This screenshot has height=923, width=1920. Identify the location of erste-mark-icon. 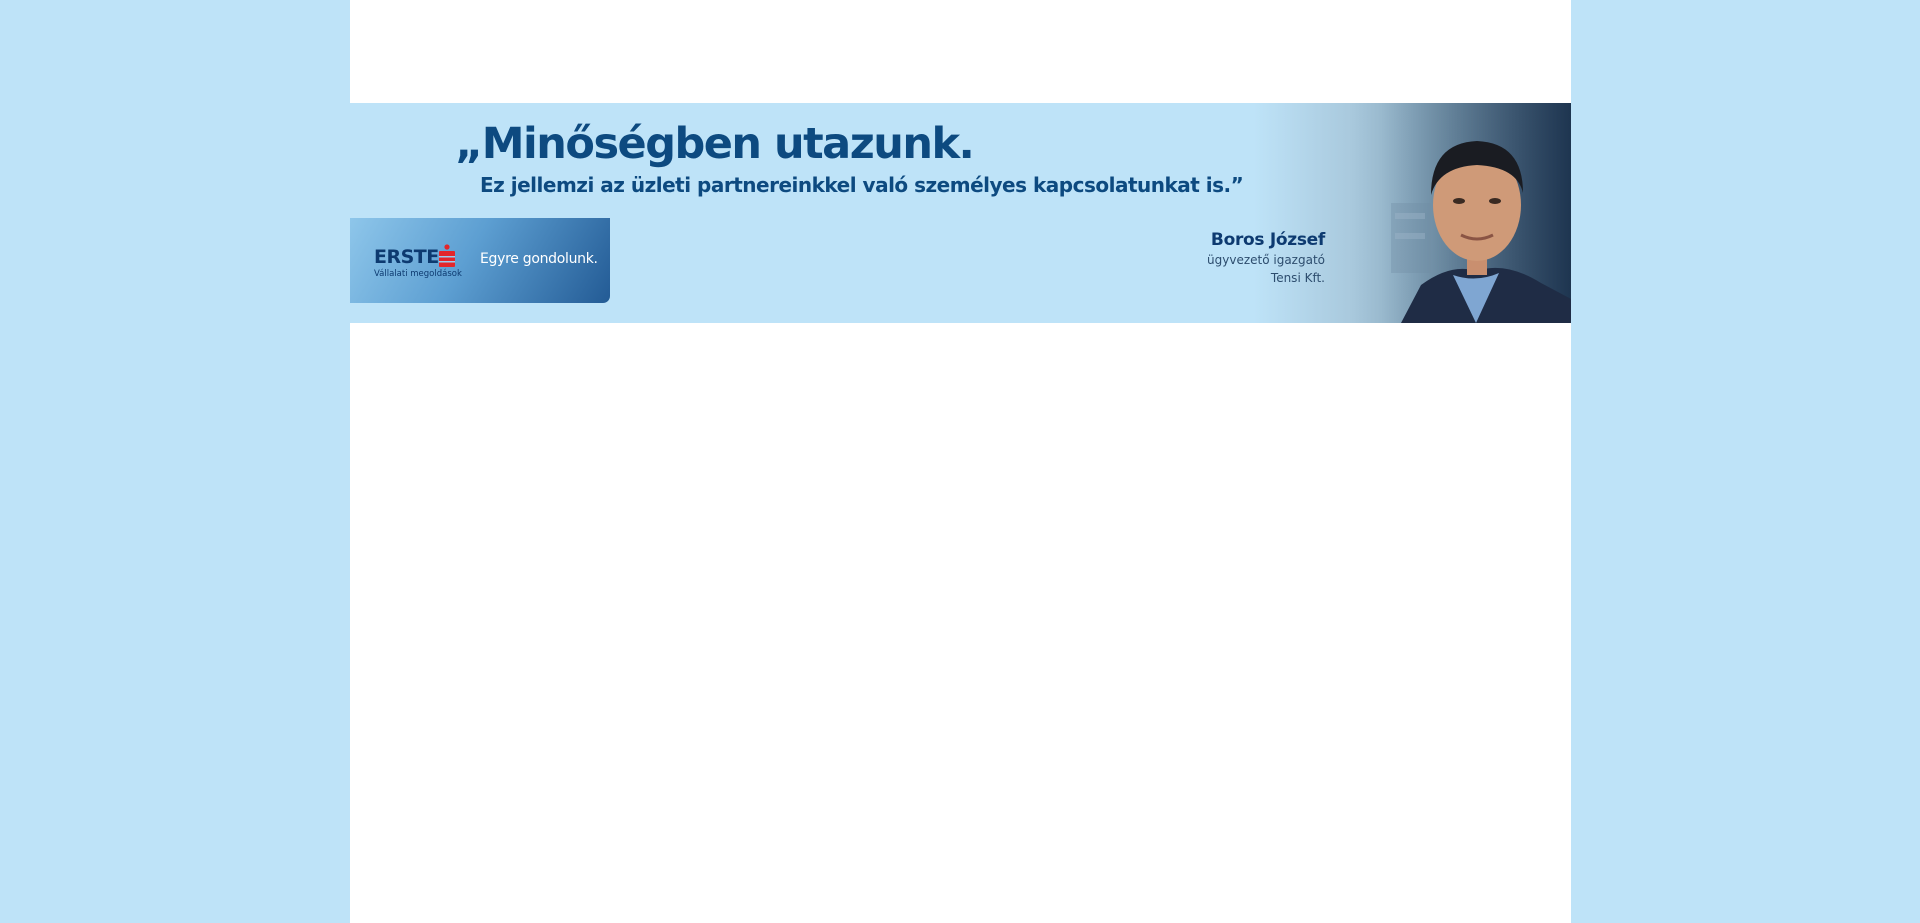
(447, 255).